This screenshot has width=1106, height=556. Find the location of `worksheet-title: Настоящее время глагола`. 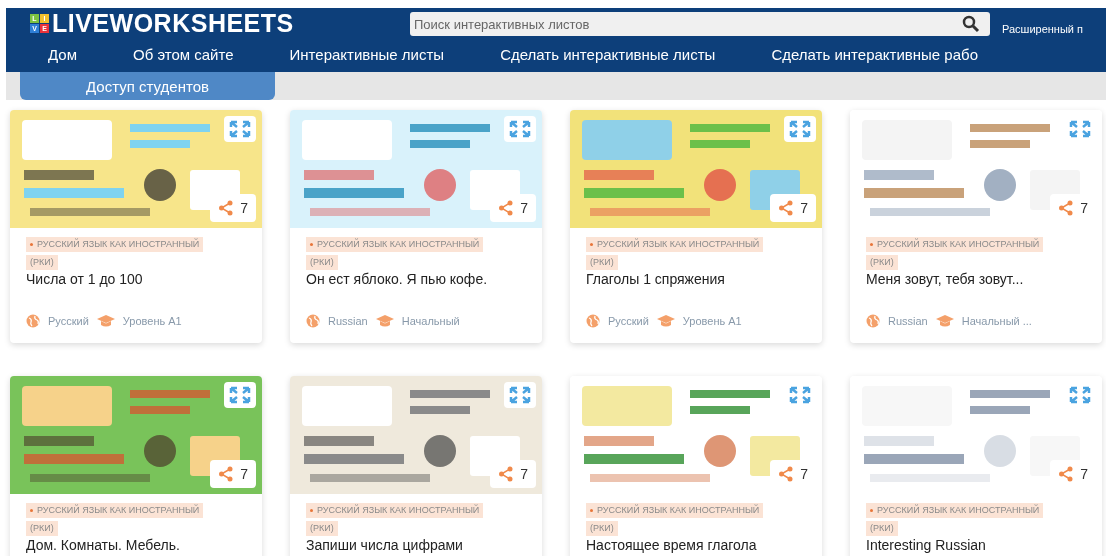

worksheet-title: Настоящее время глагола is located at coordinates (696, 545).